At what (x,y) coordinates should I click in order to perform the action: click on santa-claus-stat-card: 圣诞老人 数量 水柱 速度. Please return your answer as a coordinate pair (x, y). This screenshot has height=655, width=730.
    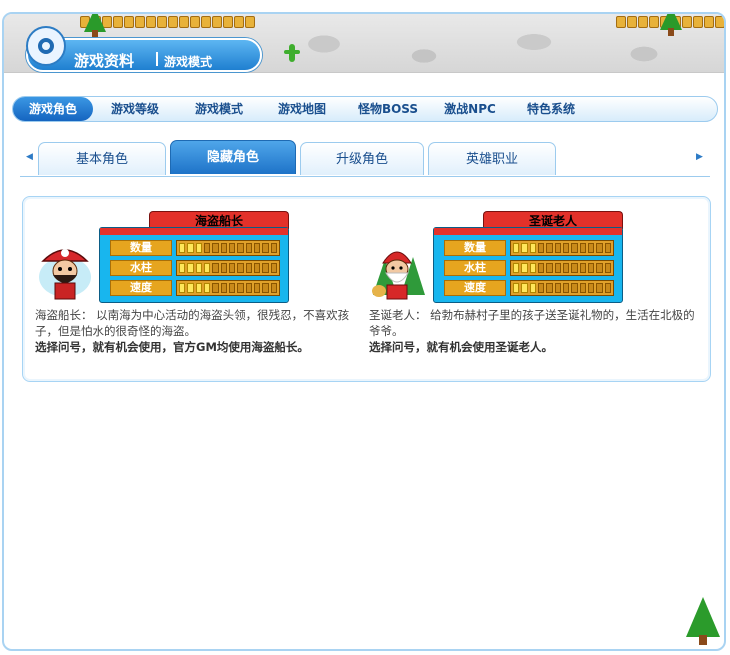
    Looking at the image, I should click on (528, 257).